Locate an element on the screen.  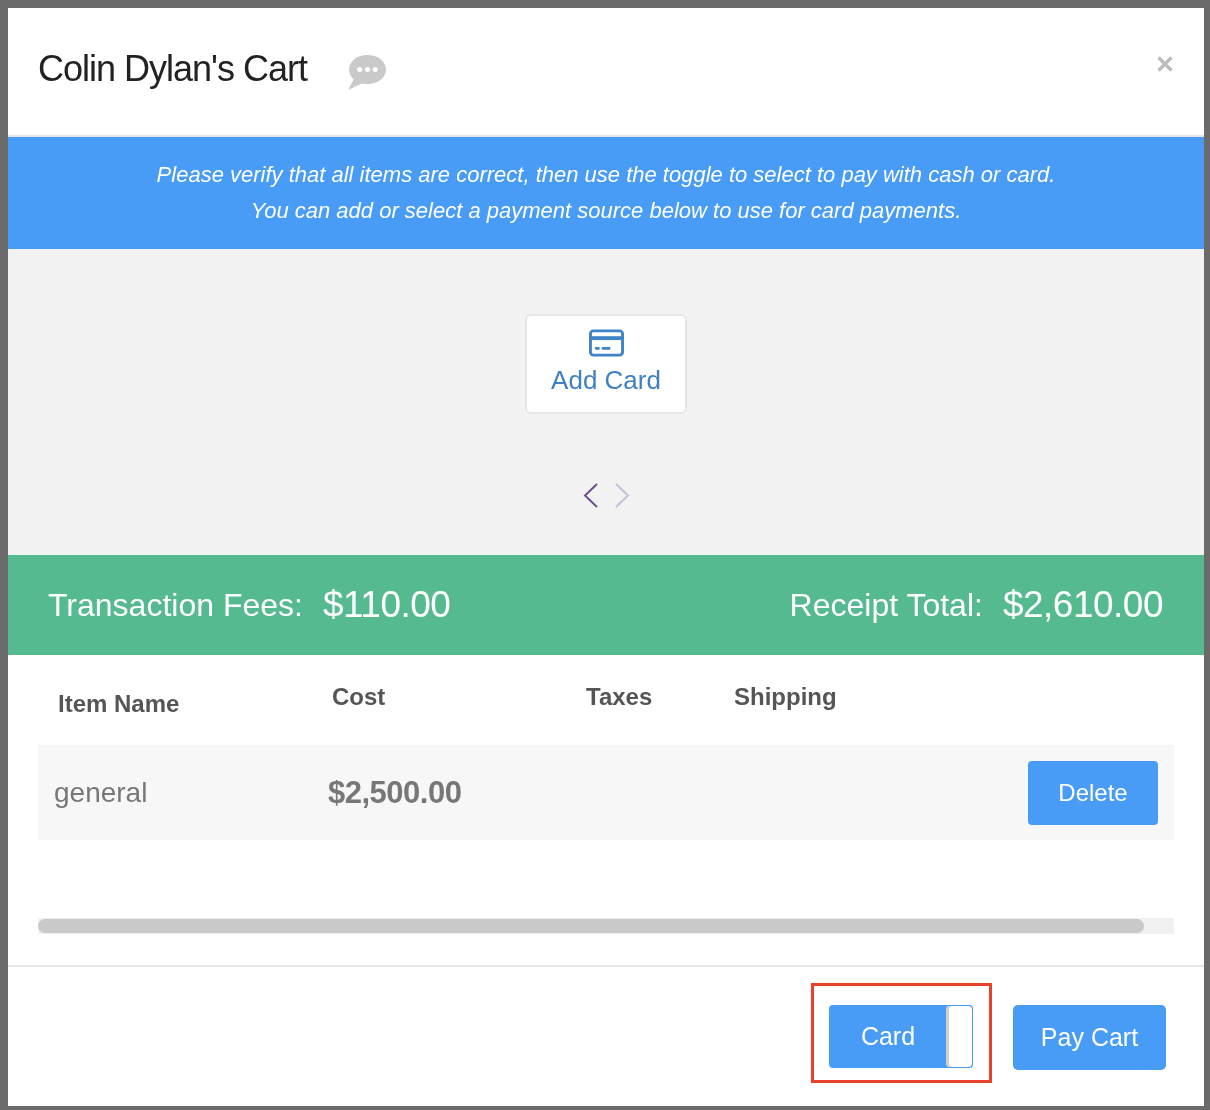
table-cell-text: $2,500.00 is located at coordinates (395, 792).